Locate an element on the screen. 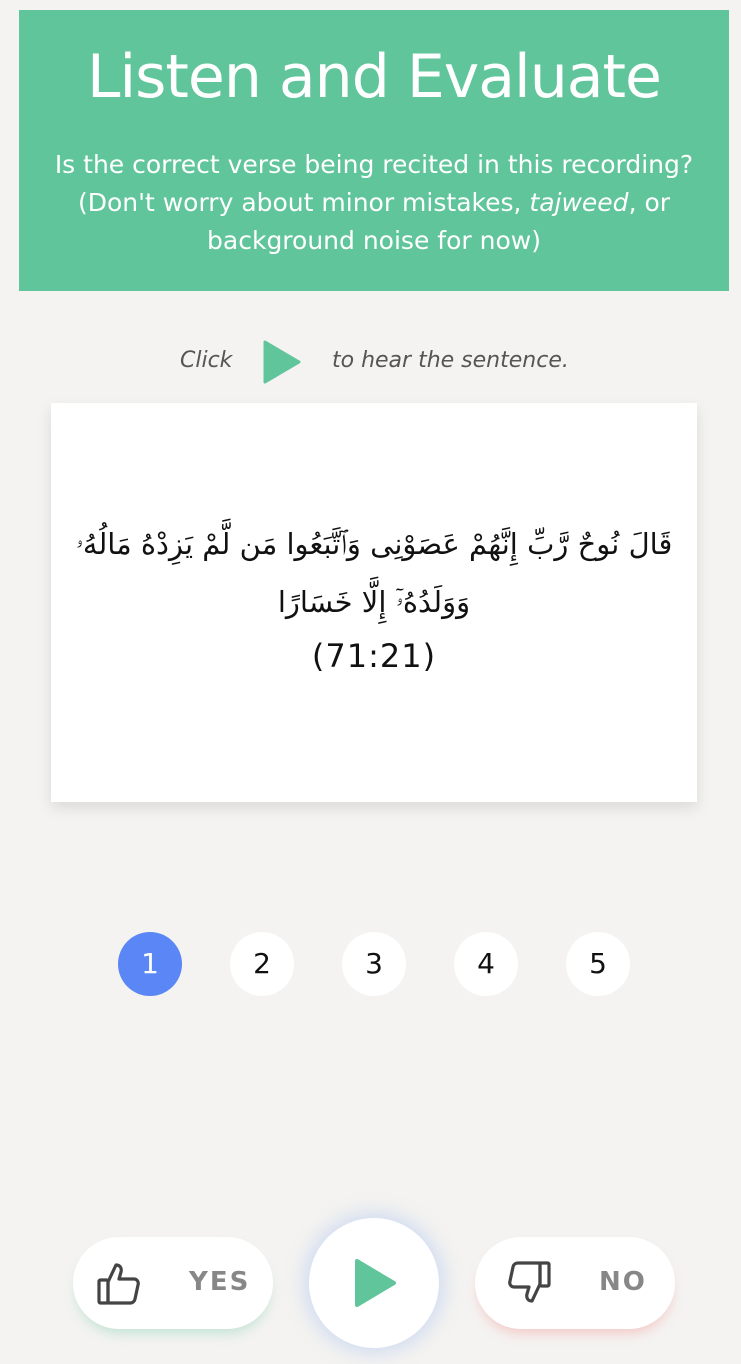 This screenshot has width=741, height=1364. no-label: NO is located at coordinates (623, 1282).